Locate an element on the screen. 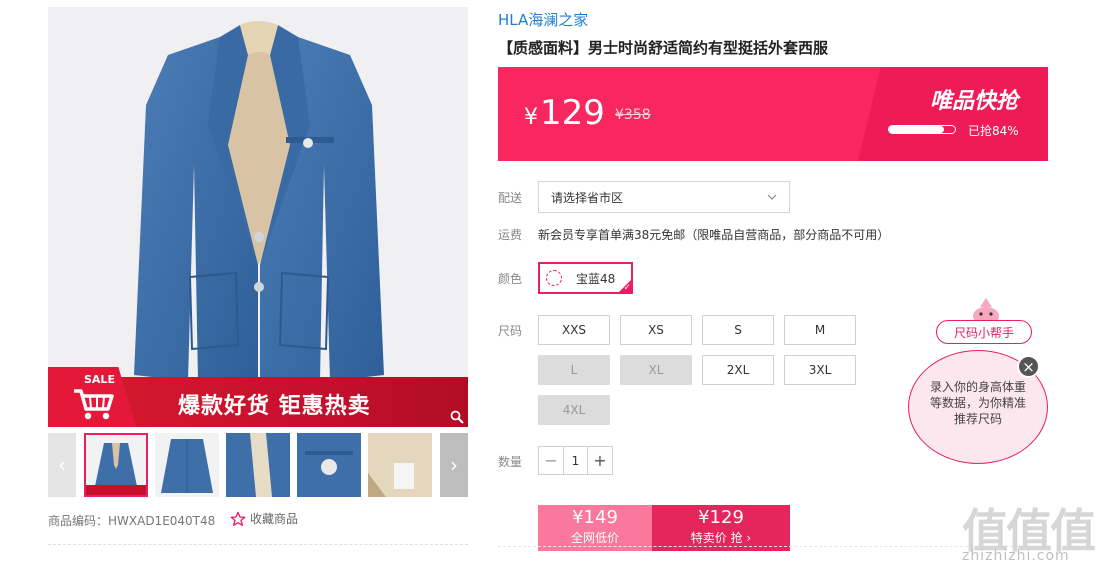  buy-now-button: ¥129 特卖价 抢 › is located at coordinates (721, 528).